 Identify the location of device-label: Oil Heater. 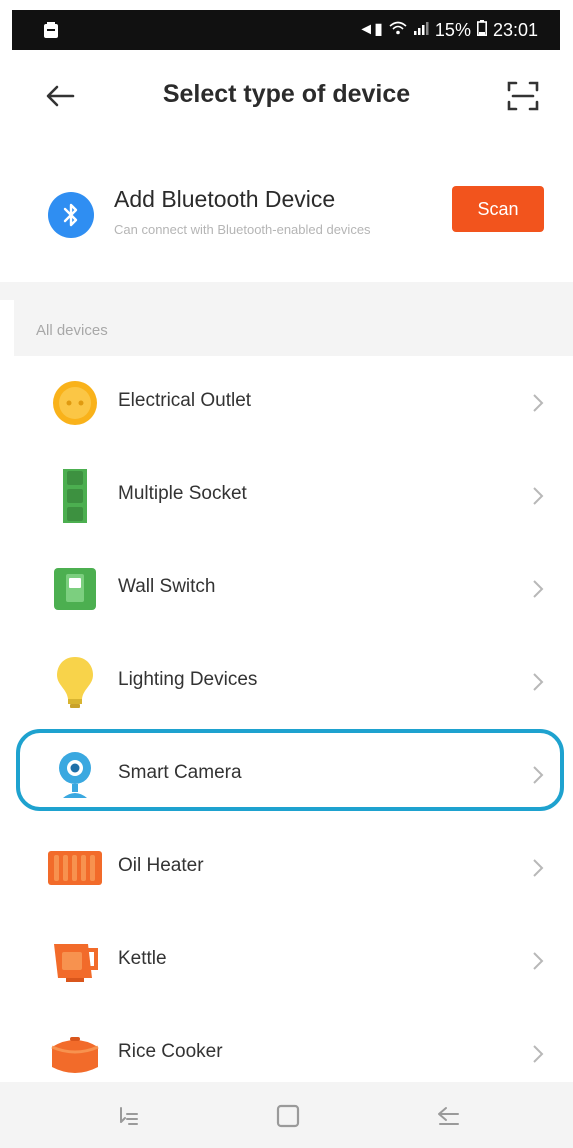
(161, 865).